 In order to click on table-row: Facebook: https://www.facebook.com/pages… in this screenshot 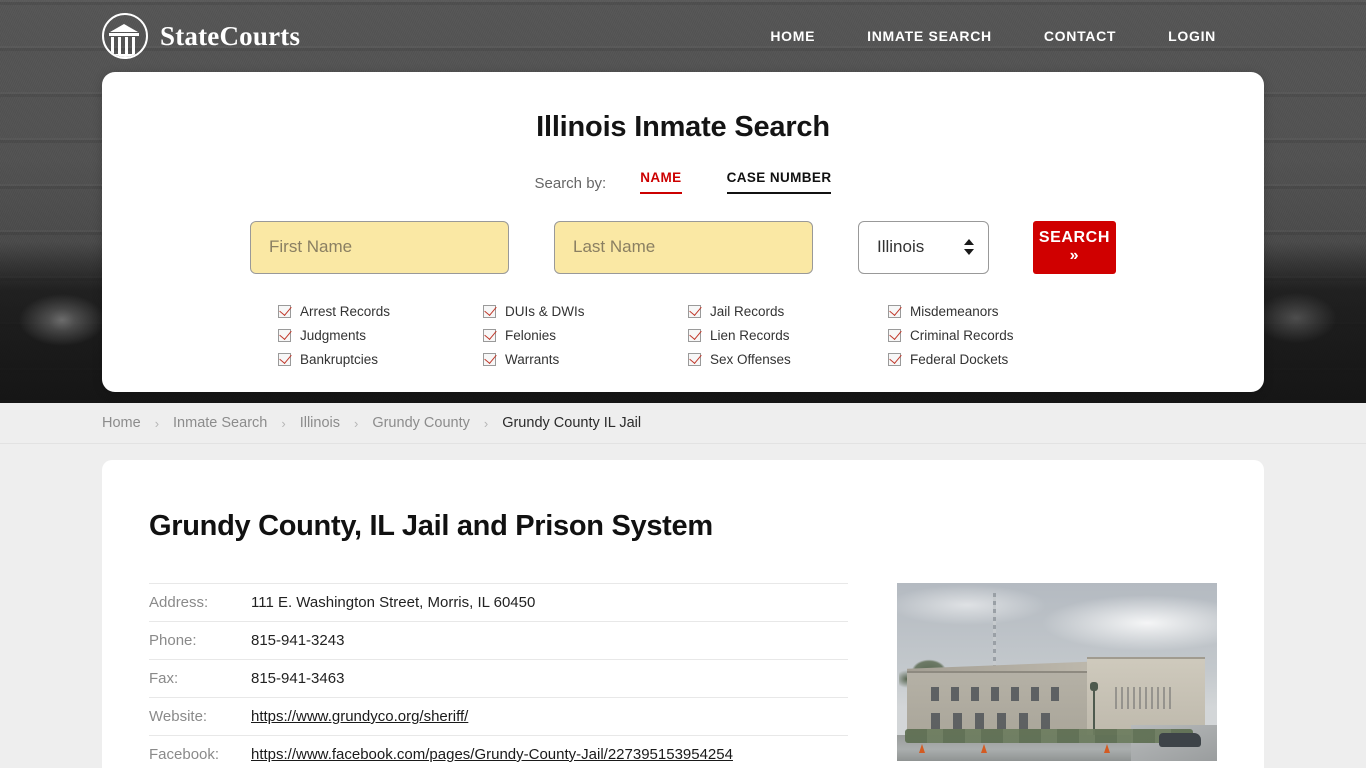, I will do `click(498, 751)`.